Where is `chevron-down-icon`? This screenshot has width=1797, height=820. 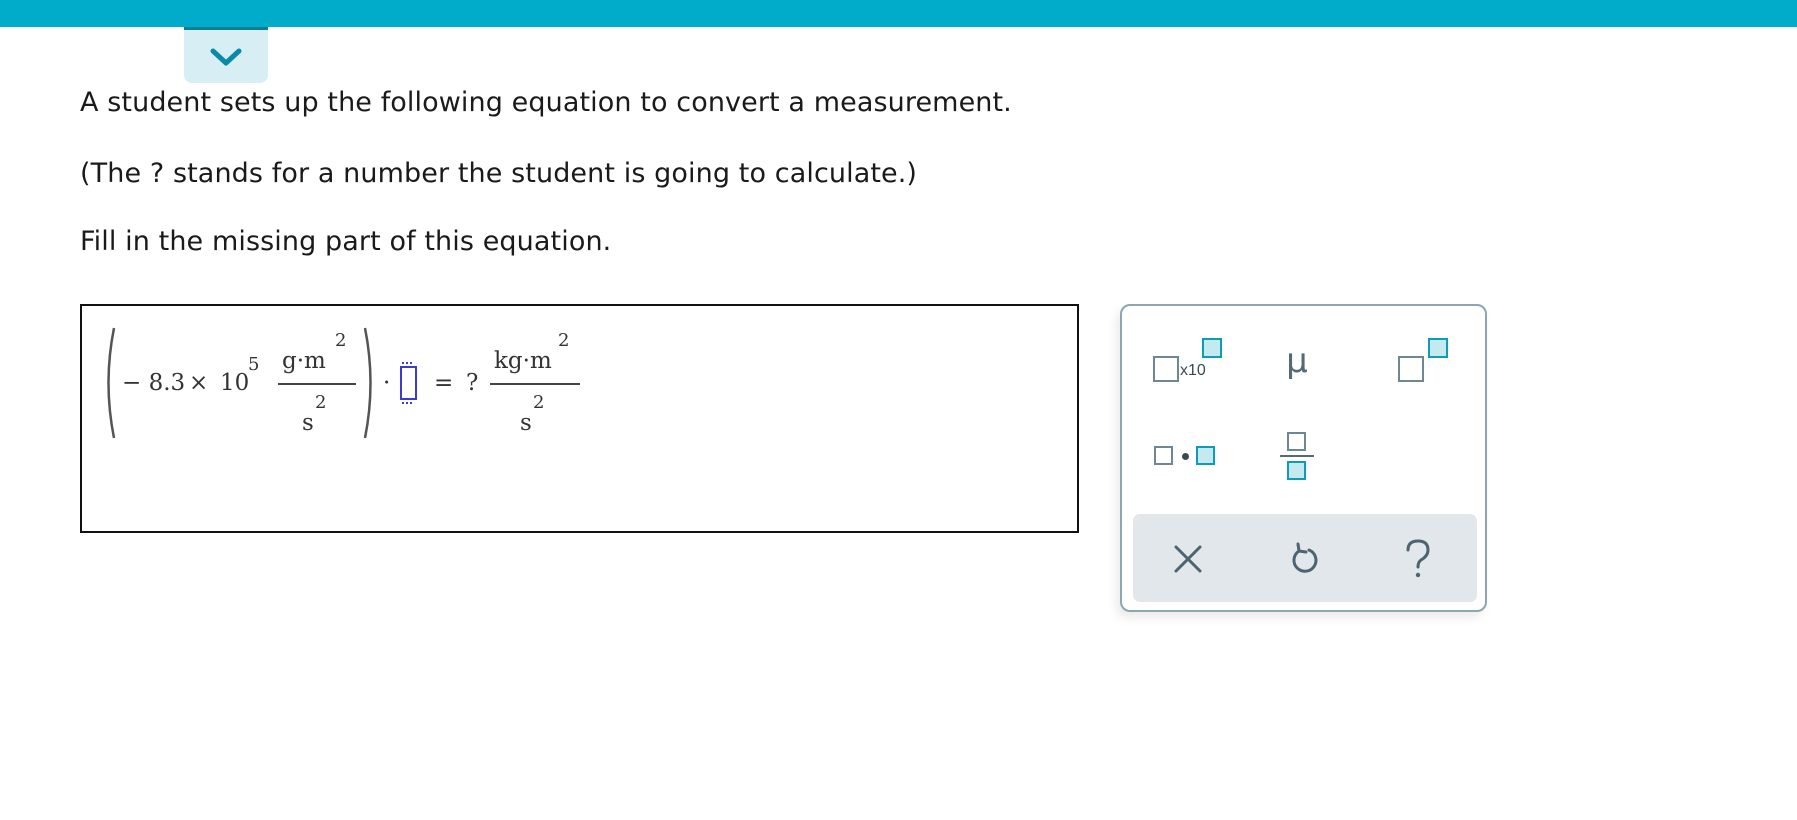 chevron-down-icon is located at coordinates (226, 56).